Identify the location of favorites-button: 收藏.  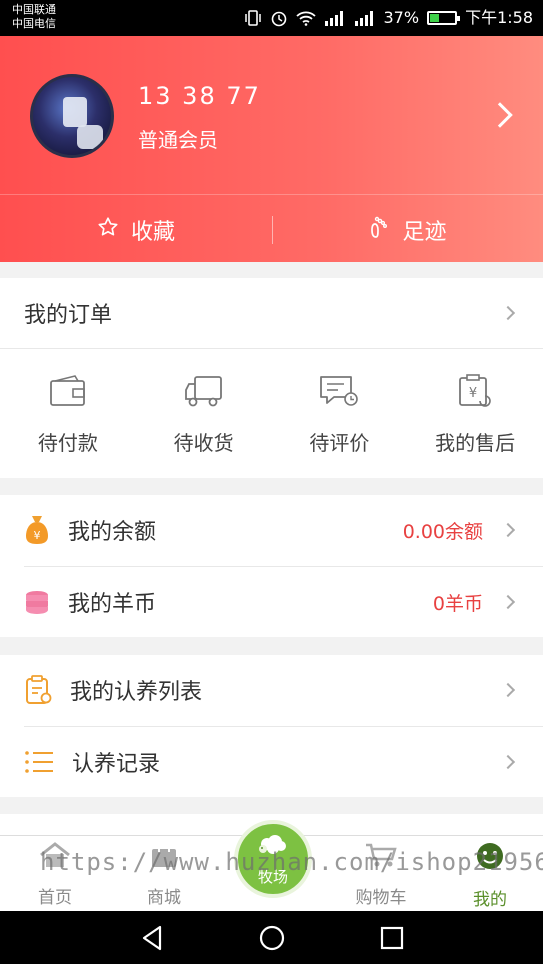
(136, 230).